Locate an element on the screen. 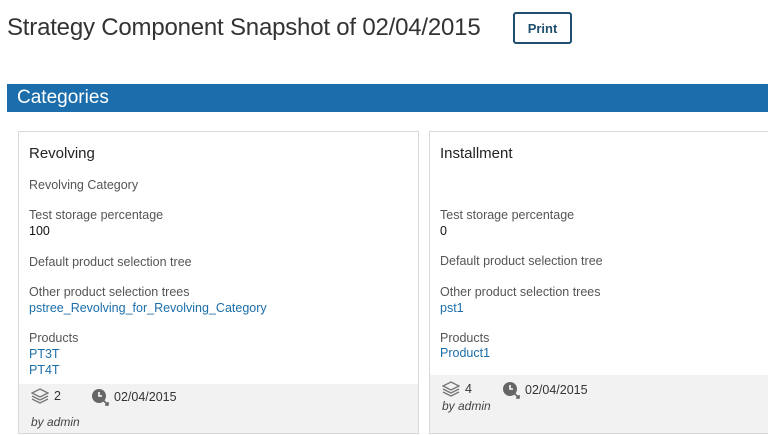 This screenshot has width=768, height=435. card-title: Revolving is located at coordinates (62, 153).